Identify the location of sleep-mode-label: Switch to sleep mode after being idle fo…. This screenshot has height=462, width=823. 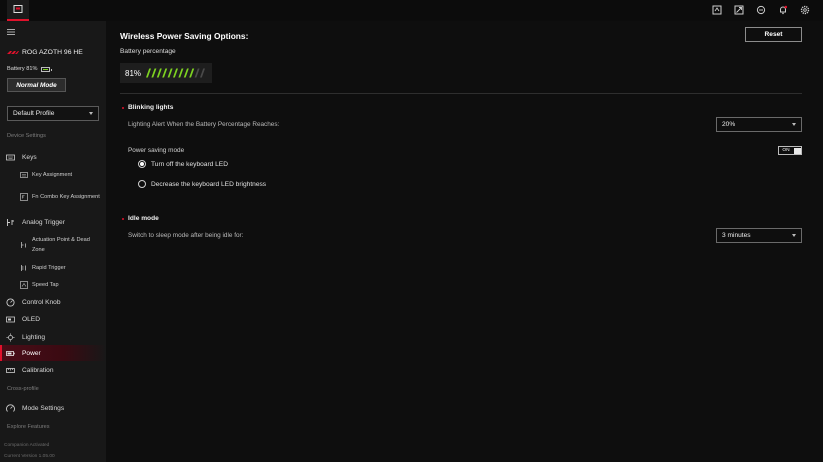
(186, 235).